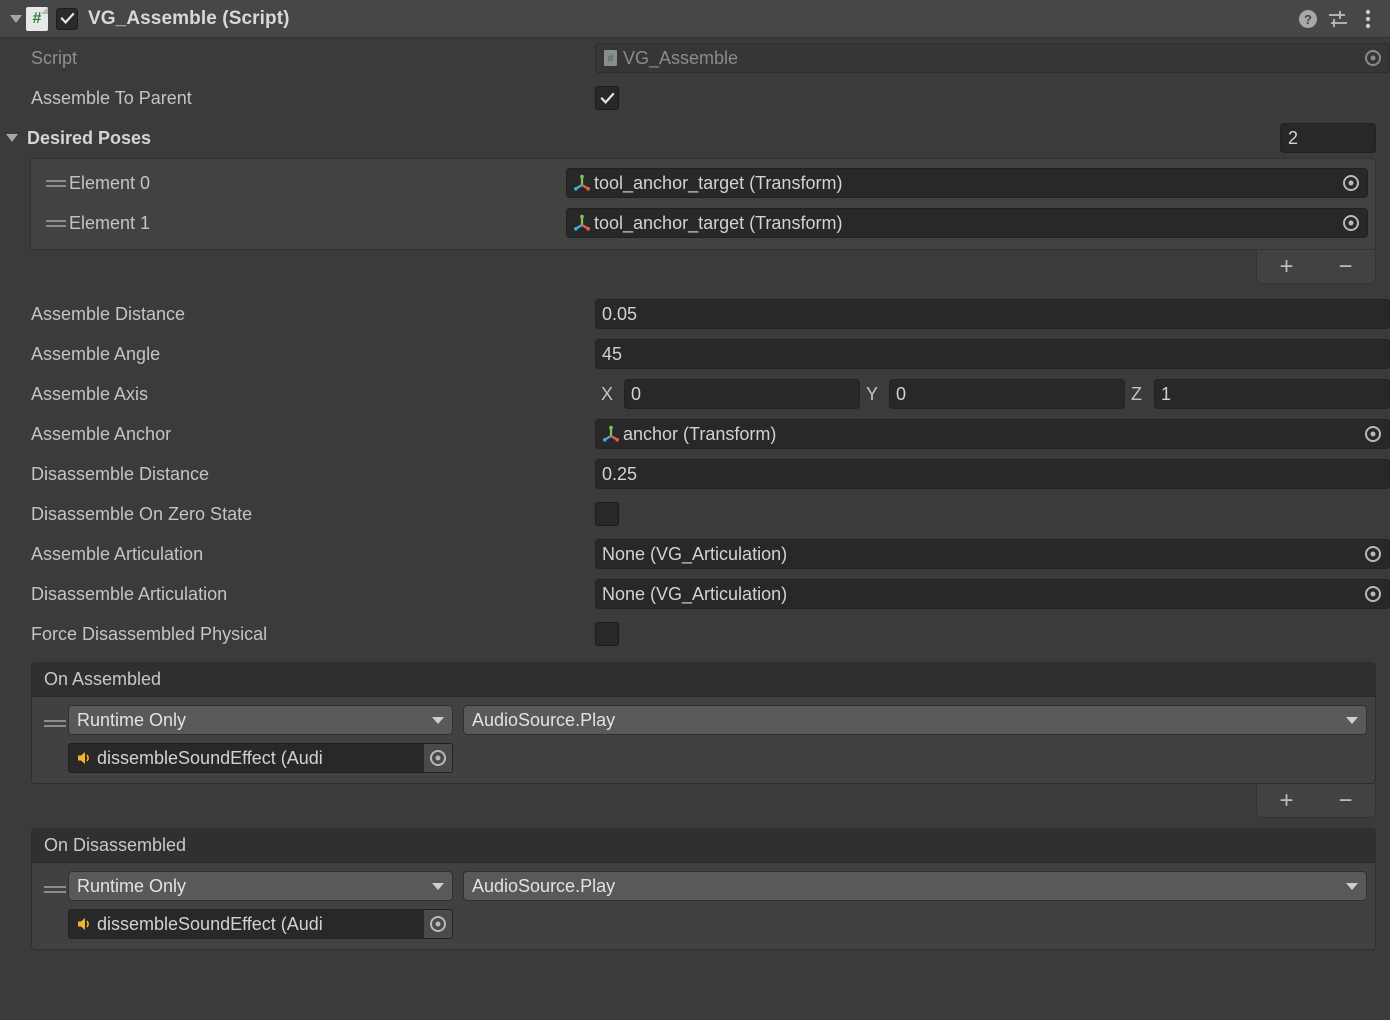 The width and height of the screenshot is (1390, 1020). I want to click on preset-sliders-icon, so click(1338, 19).